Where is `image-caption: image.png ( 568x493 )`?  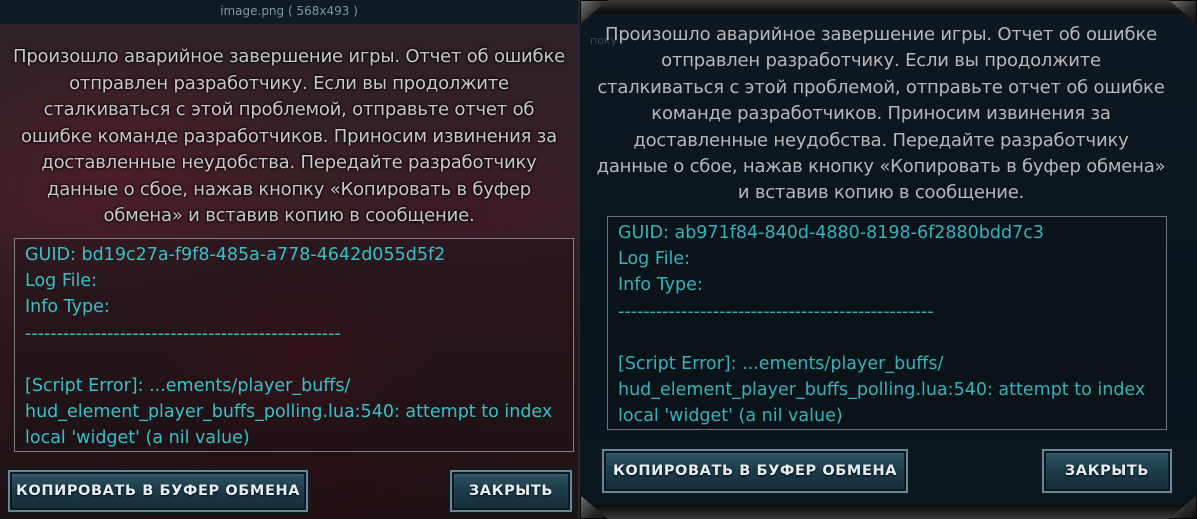
image-caption: image.png ( 568x493 ) is located at coordinates (289, 11).